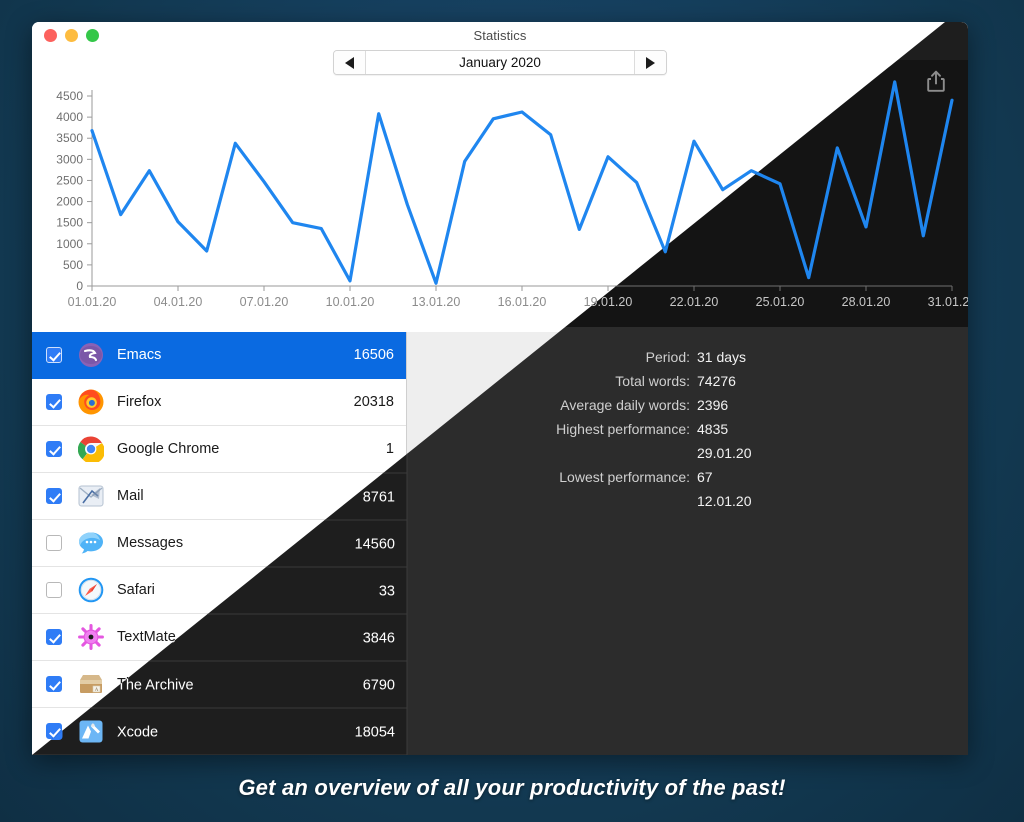 Image resolution: width=1024 pixels, height=822 pixels. Describe the element at coordinates (373, 355) in the screenshot. I see `app-word-count: 16506` at that location.